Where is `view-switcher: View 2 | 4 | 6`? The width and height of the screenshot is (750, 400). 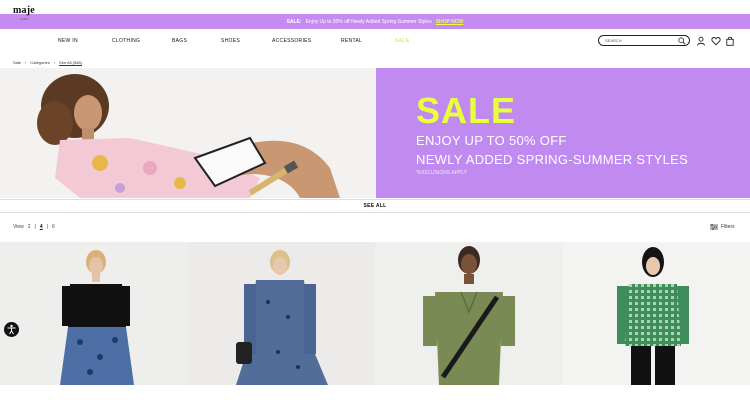
view-switcher: View 2 | 4 | 6 is located at coordinates (34, 227).